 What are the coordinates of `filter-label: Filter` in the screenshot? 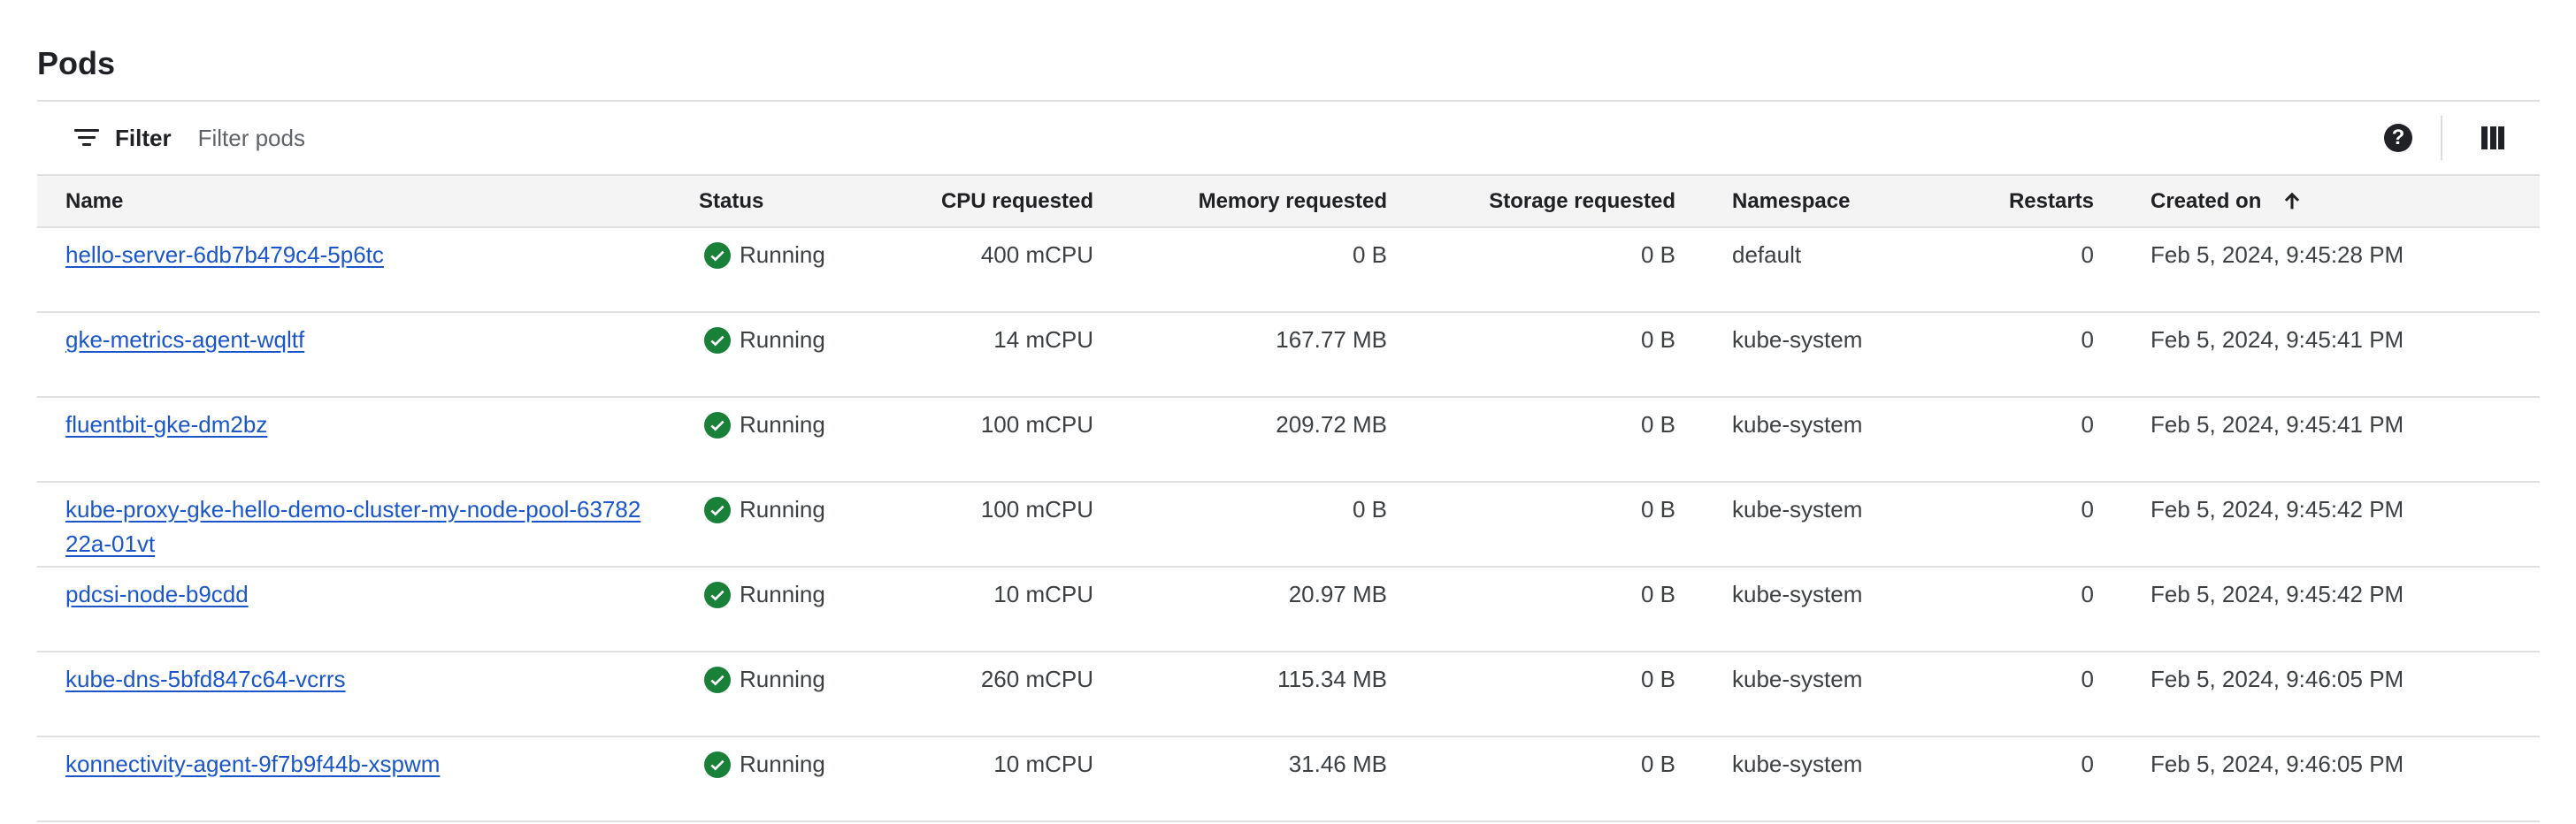 It's located at (143, 137).